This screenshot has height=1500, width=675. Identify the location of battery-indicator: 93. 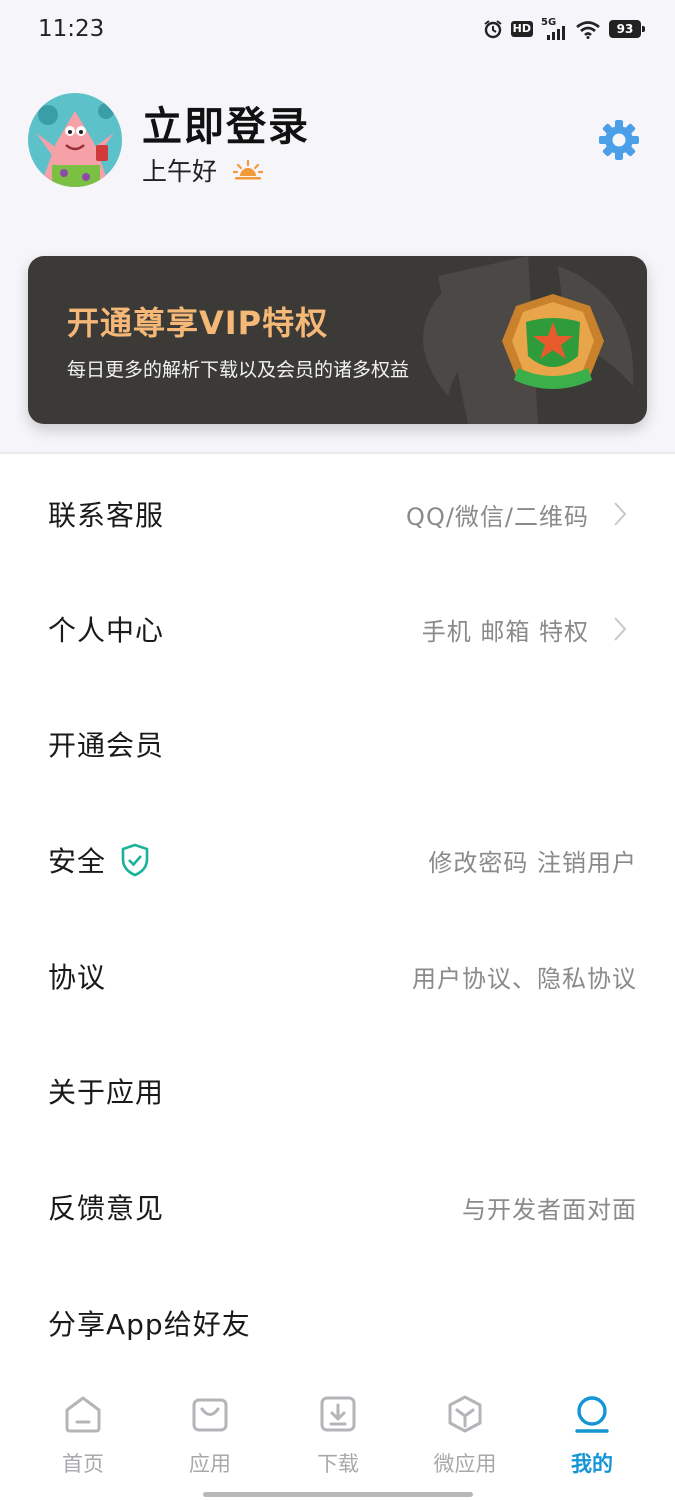
(627, 29).